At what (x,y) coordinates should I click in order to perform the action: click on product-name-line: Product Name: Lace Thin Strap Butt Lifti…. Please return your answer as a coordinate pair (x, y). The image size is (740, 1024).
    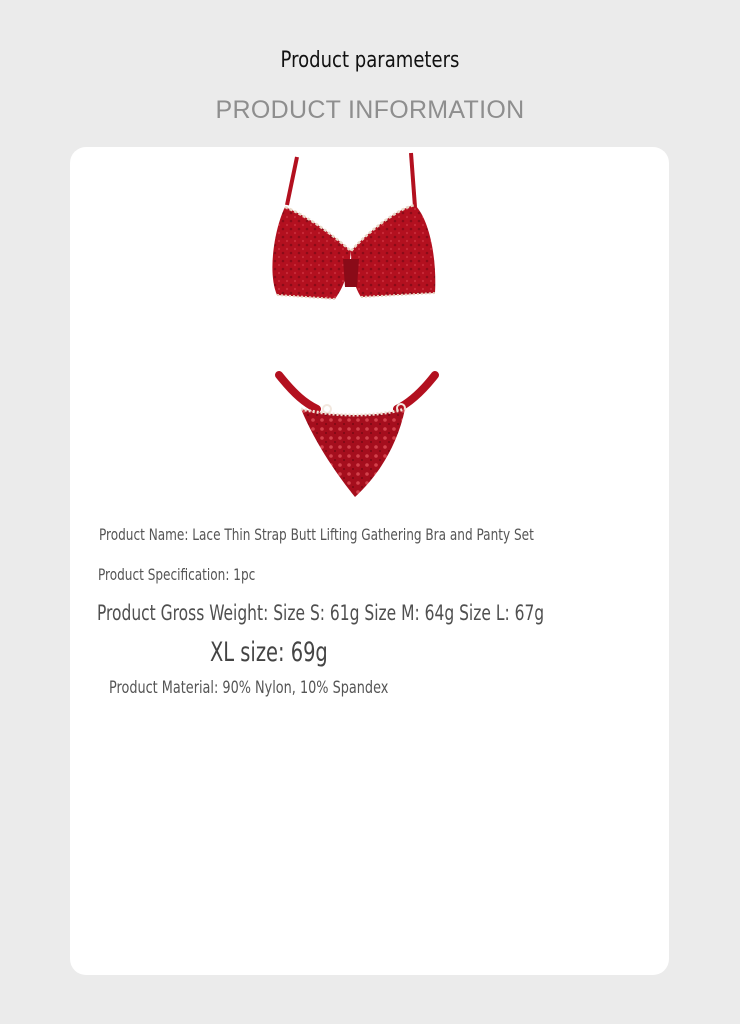
    Looking at the image, I should click on (316, 534).